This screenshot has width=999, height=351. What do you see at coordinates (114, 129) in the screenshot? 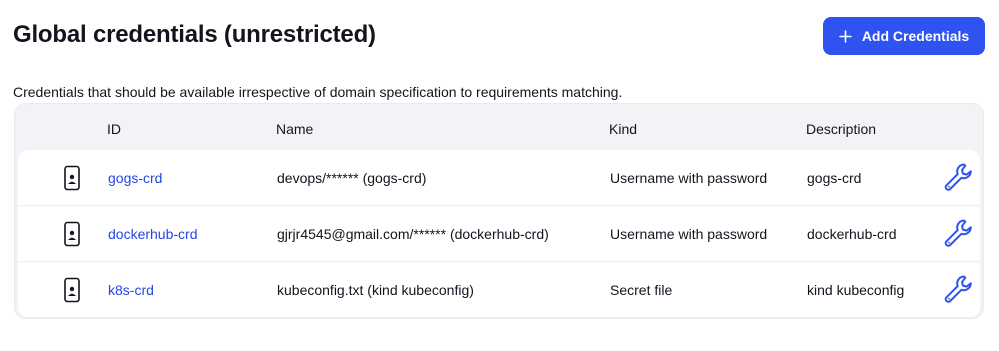
I see `column-header-id: ID` at bounding box center [114, 129].